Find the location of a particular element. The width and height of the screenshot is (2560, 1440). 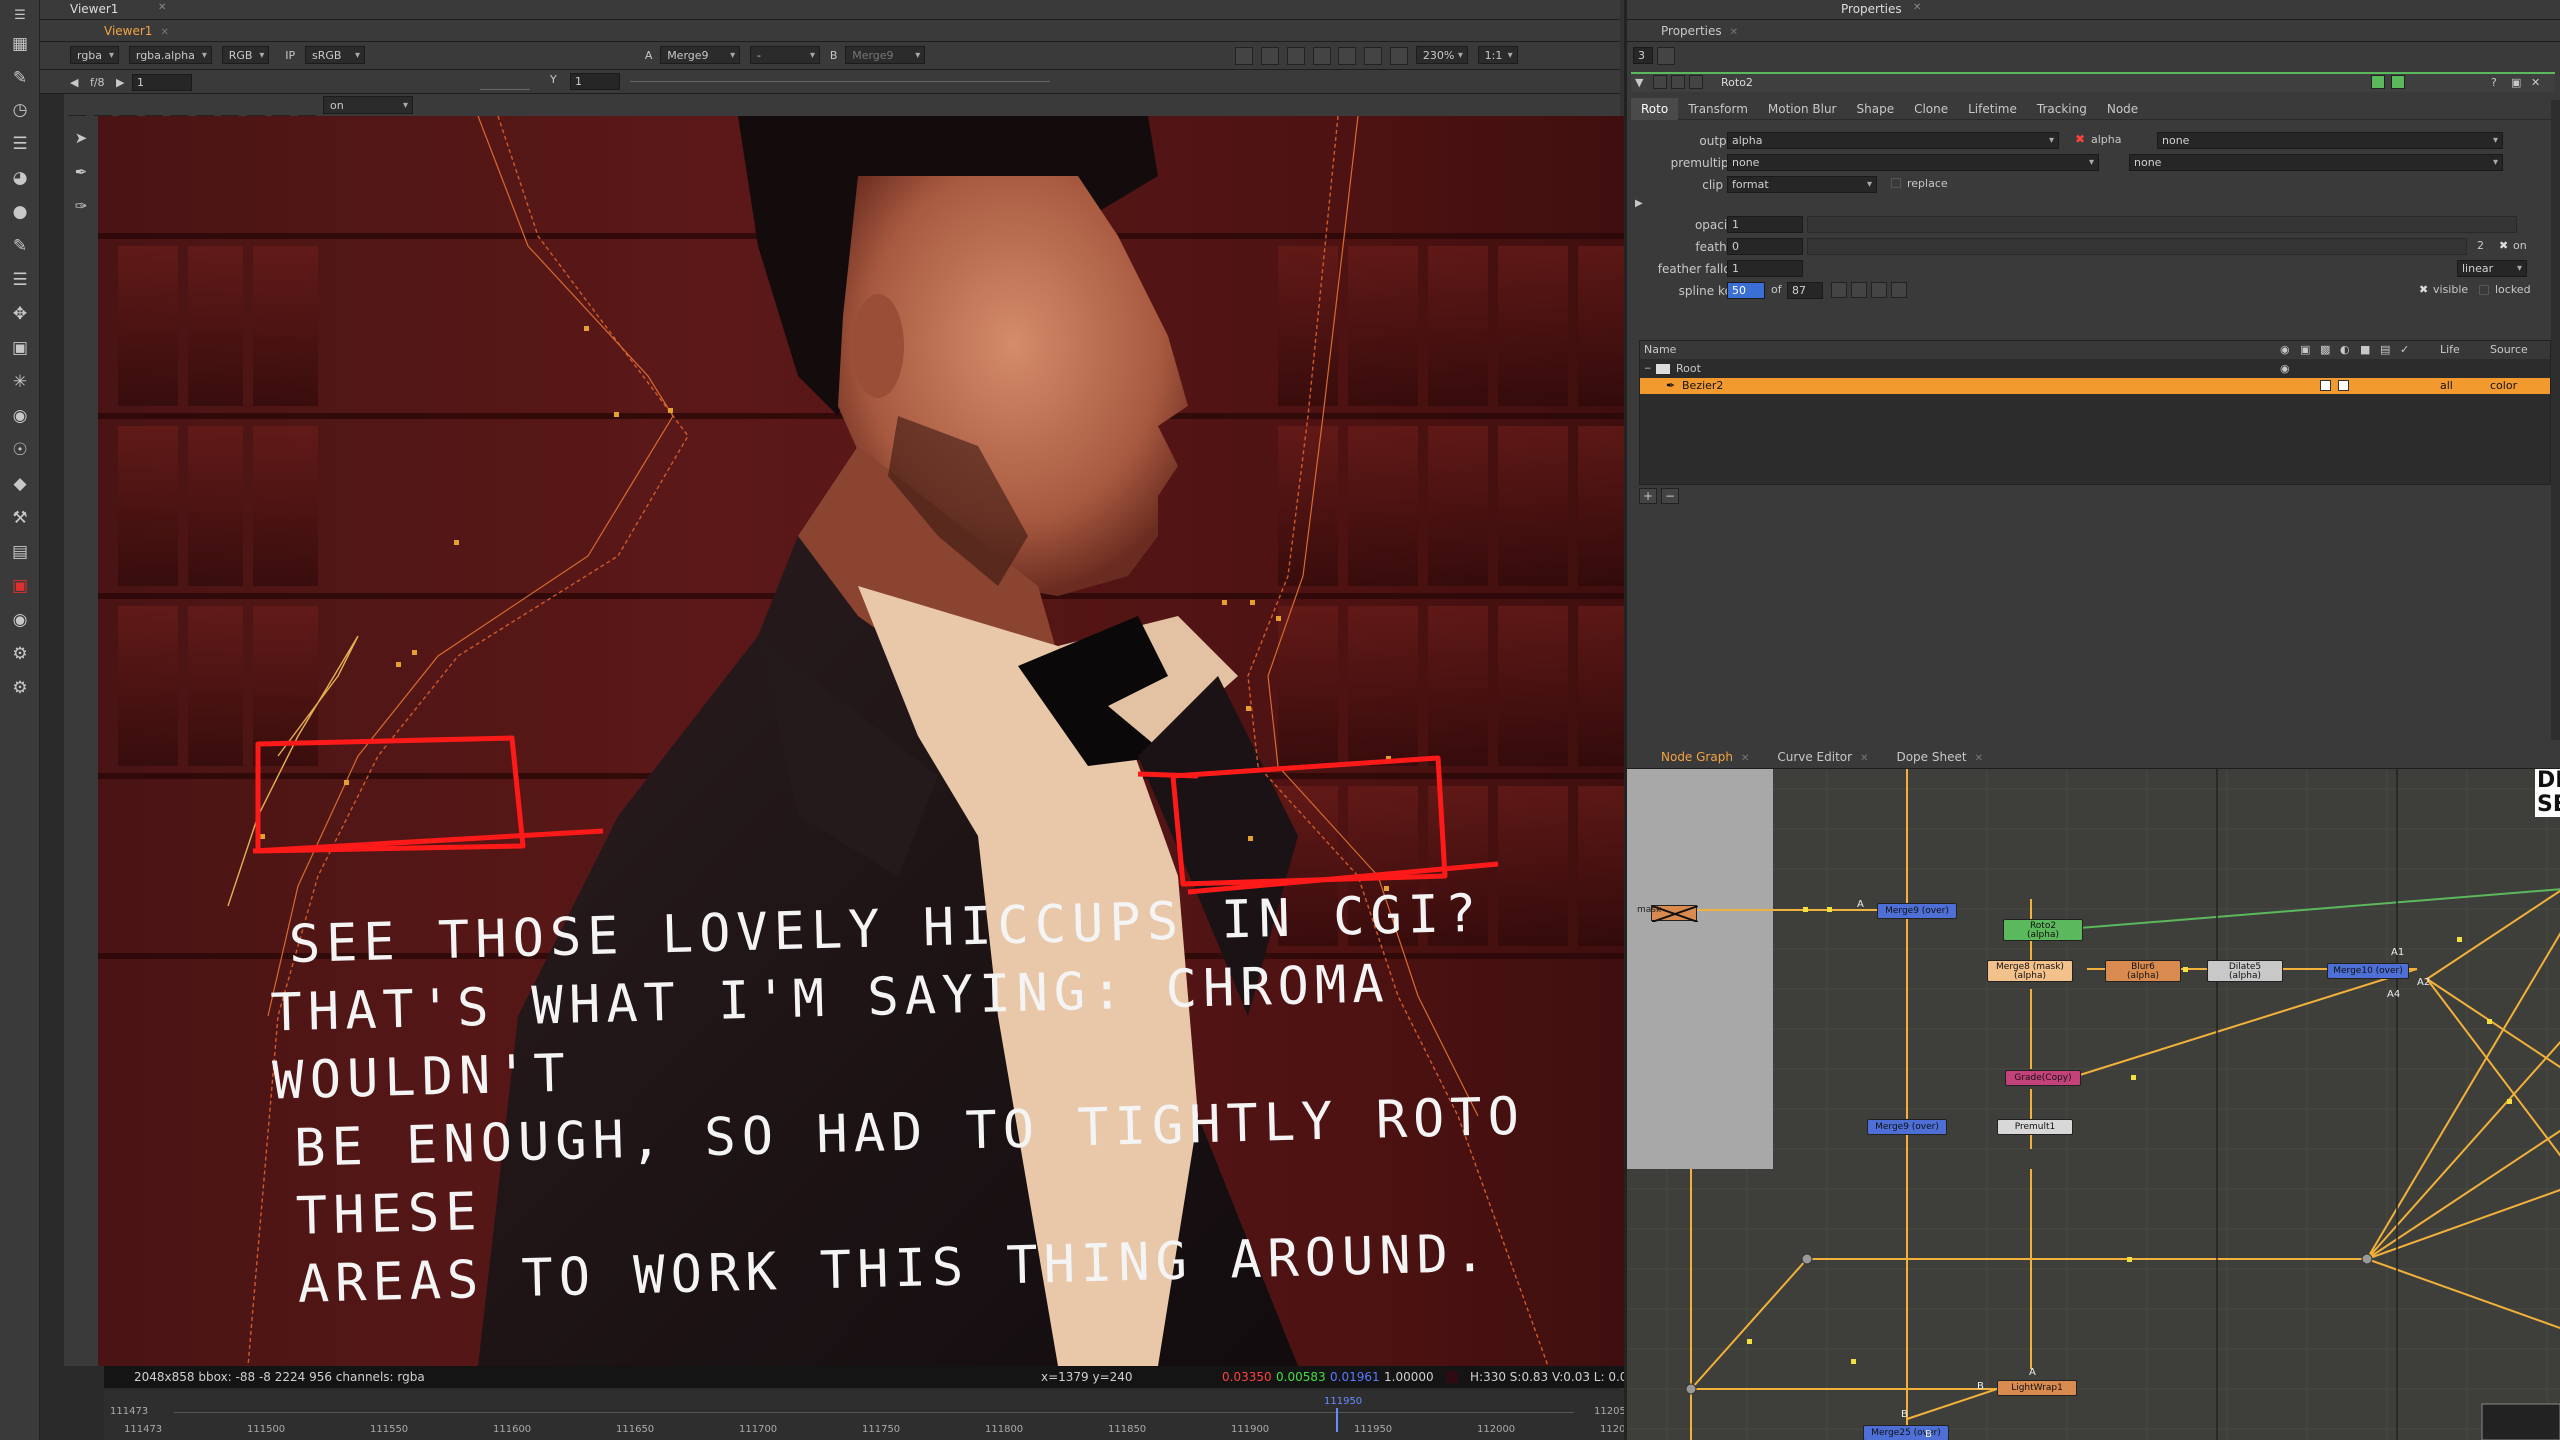

pause-icon is located at coordinates (1399, 55).